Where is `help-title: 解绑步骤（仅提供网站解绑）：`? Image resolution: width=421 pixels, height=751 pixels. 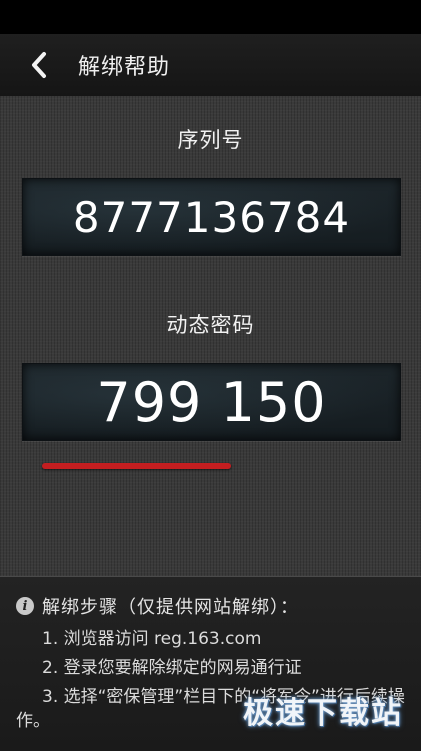 help-title: 解绑步骤（仅提供网站解绑）： is located at coordinates (170, 607).